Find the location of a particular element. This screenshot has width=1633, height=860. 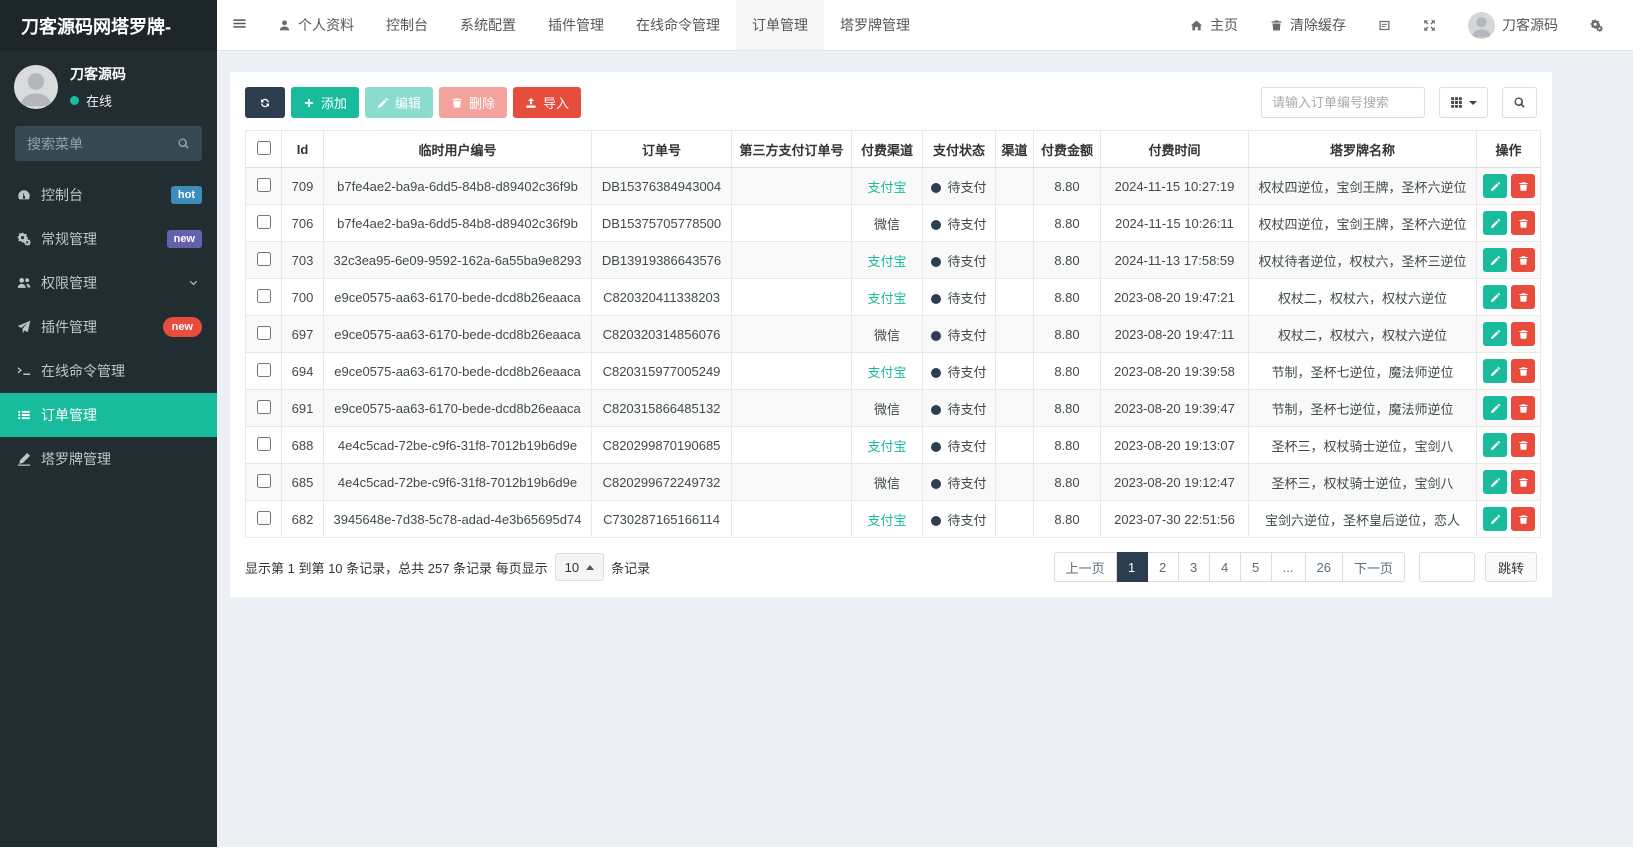

jump-page-input is located at coordinates (1446, 567).